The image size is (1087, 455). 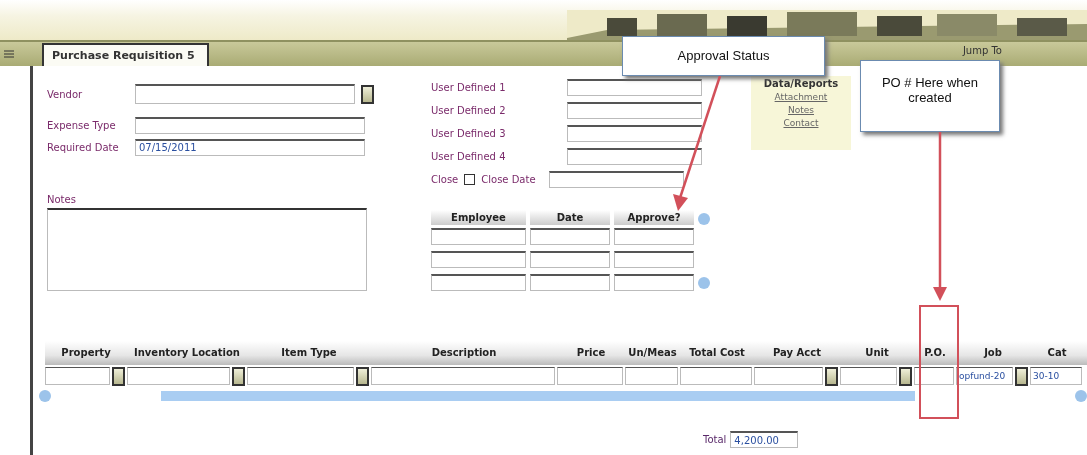 I want to click on column-header: Date, so click(x=570, y=217).